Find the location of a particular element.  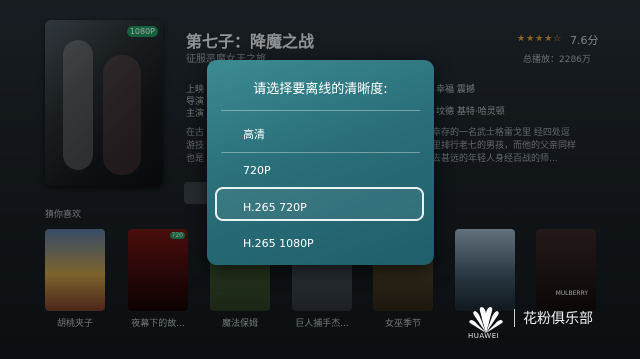

quality-option-h265-1080p: H.265 1080P is located at coordinates (278, 243).